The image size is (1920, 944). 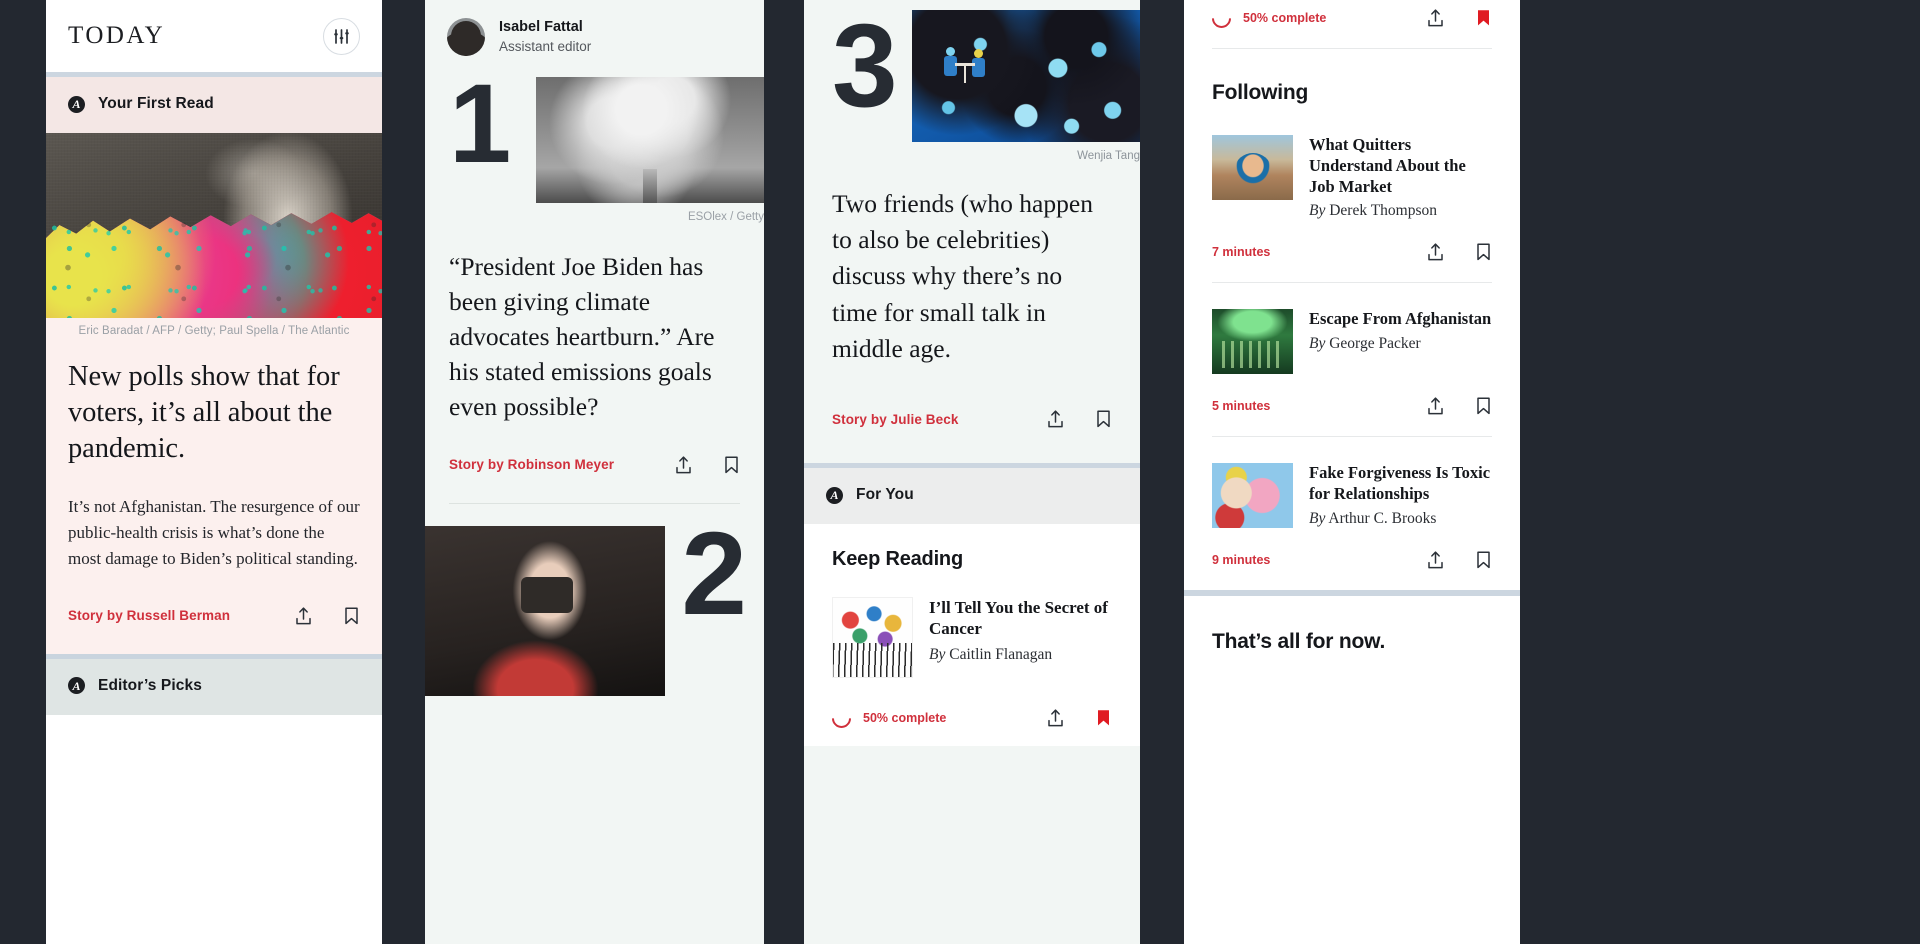 I want to click on item-image-block: ESOlex / Getty, so click(x=650, y=149).